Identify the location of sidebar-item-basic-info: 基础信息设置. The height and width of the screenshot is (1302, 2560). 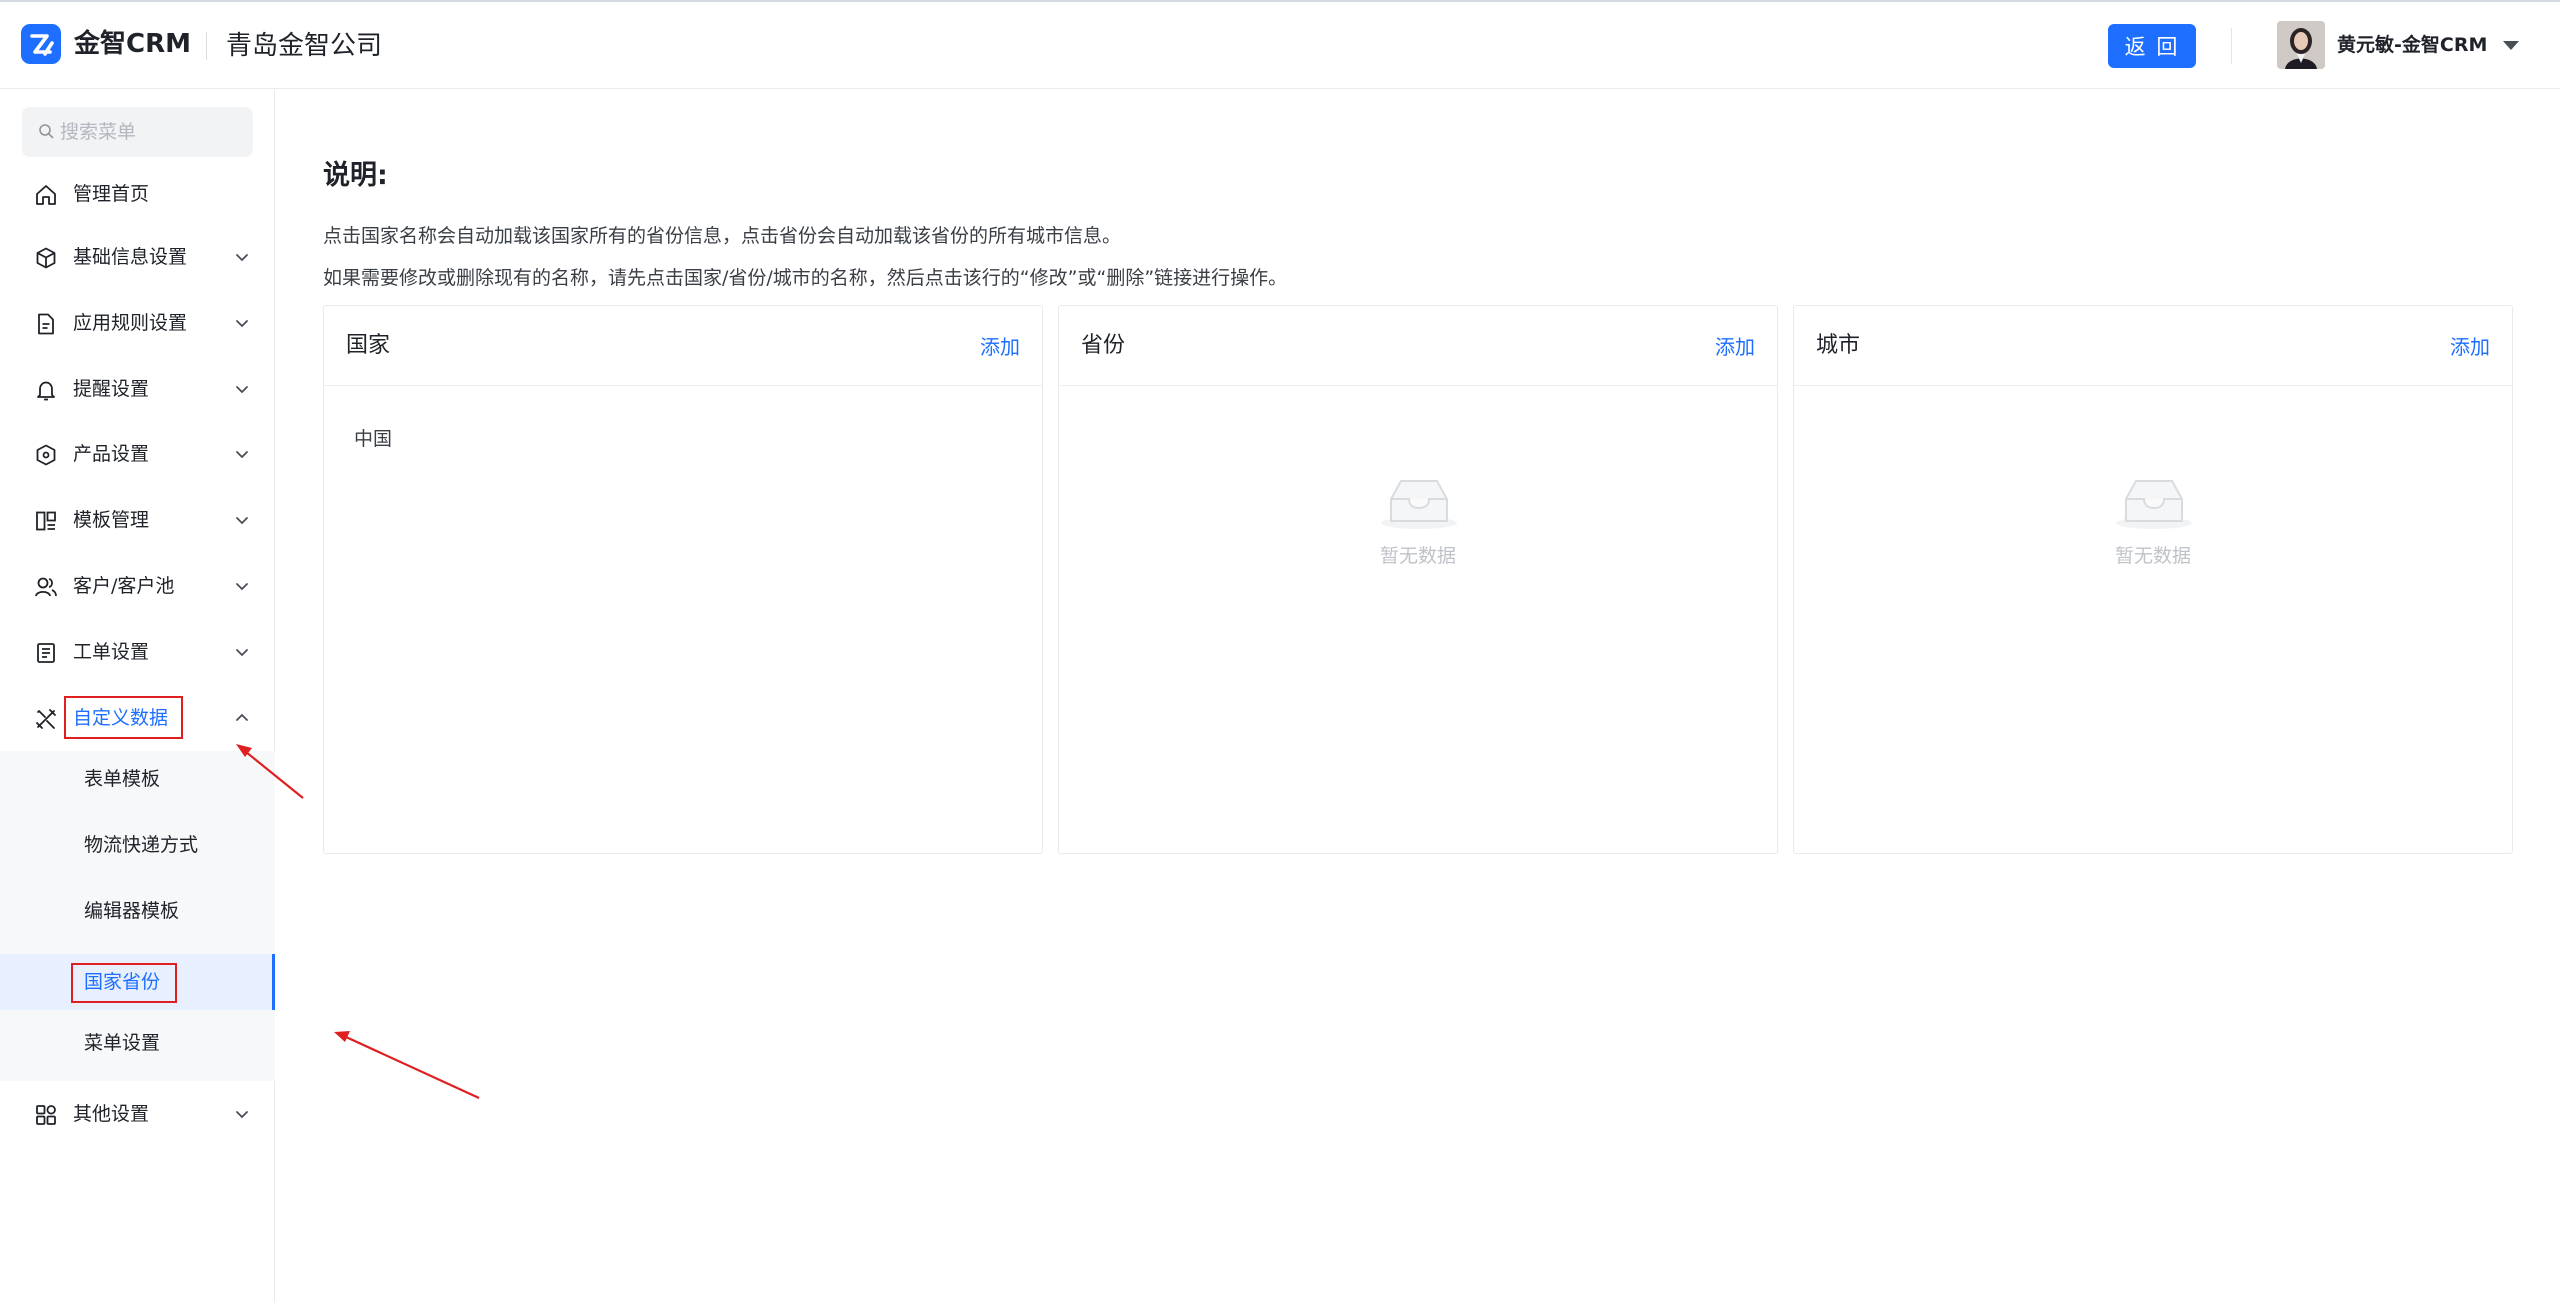
(137, 257).